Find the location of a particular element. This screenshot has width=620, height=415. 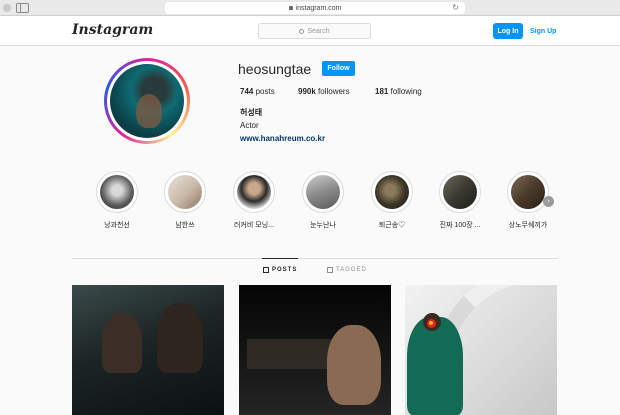

highlight-label: 낭과천선 is located at coordinates (117, 225).